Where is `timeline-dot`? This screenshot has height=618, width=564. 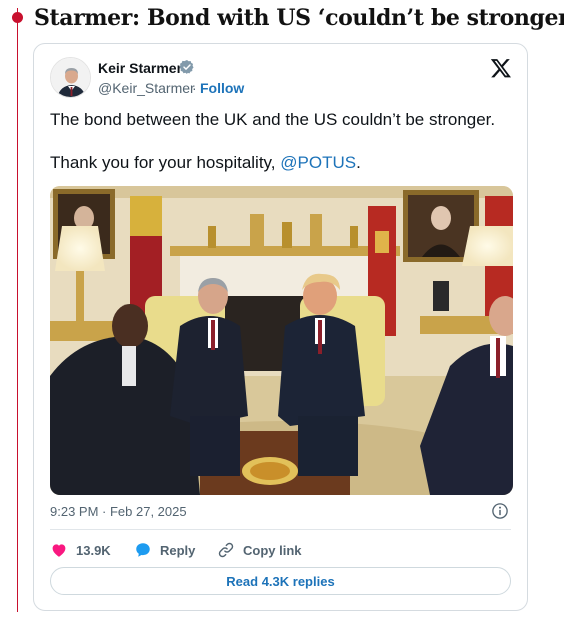
timeline-dot is located at coordinates (17, 17).